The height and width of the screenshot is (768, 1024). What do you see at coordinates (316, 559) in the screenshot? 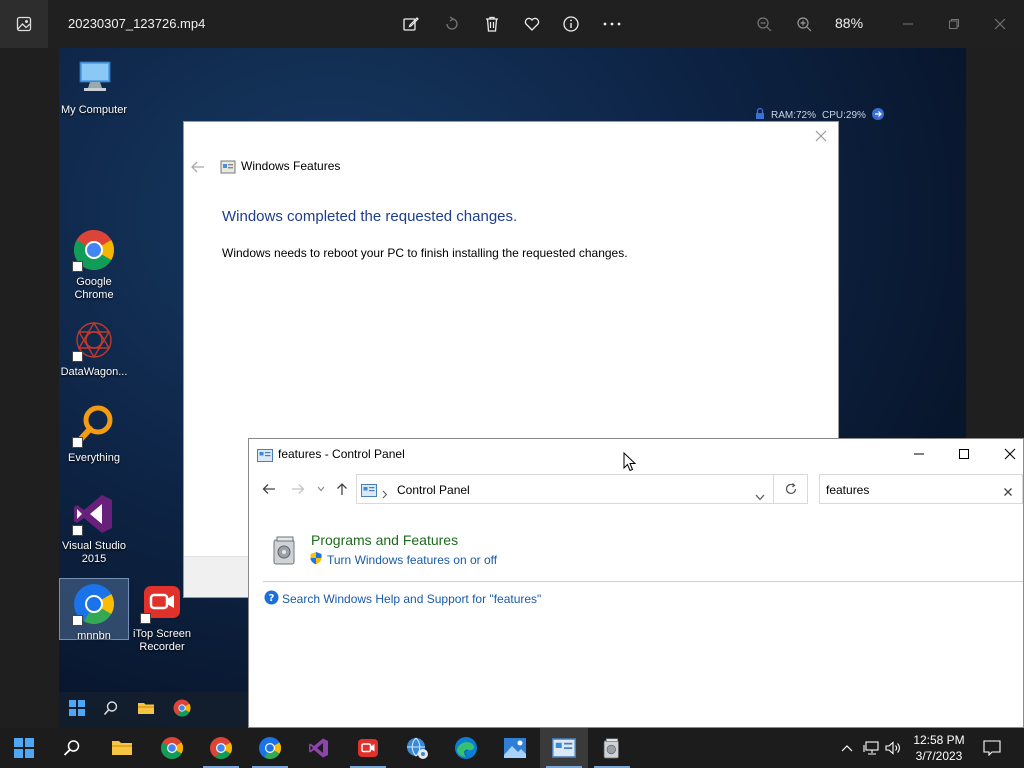
I see `uac-shield-icon` at bounding box center [316, 559].